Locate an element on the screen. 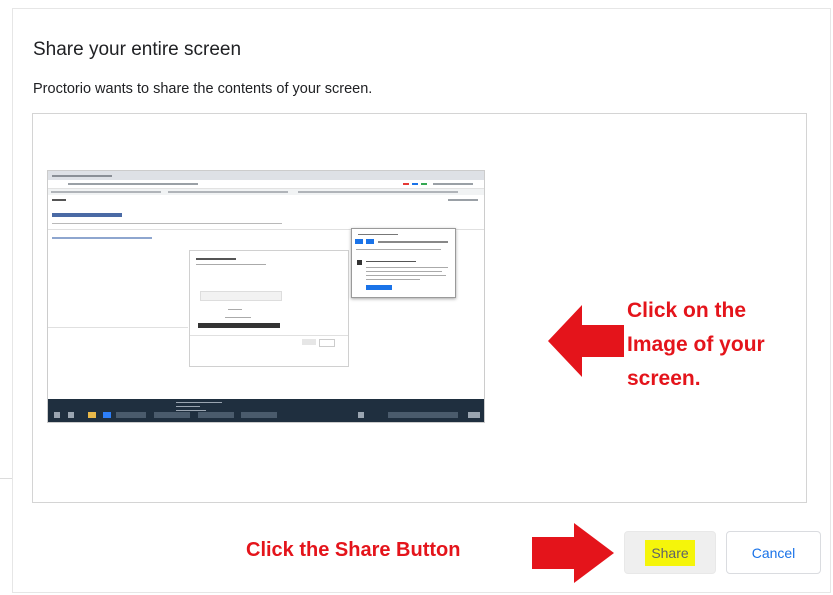  thumb-taskbar is located at coordinates (266, 410).